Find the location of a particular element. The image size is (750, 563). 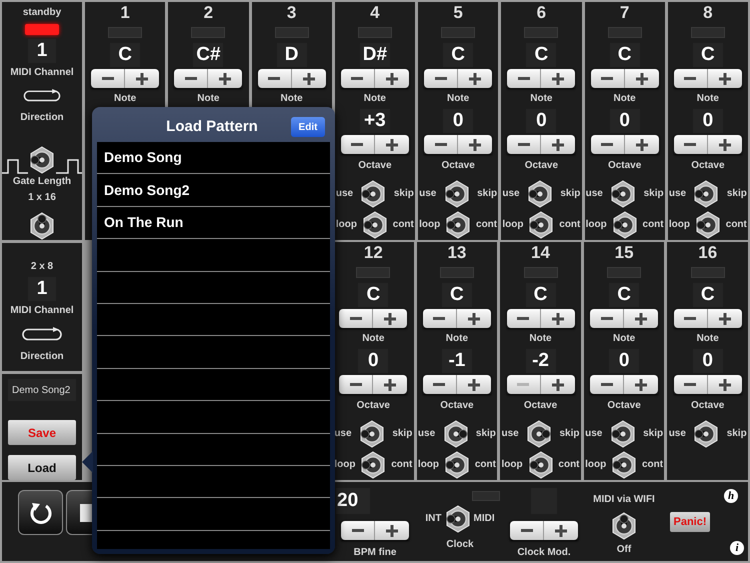

step-number: 14 is located at coordinates (540, 253).